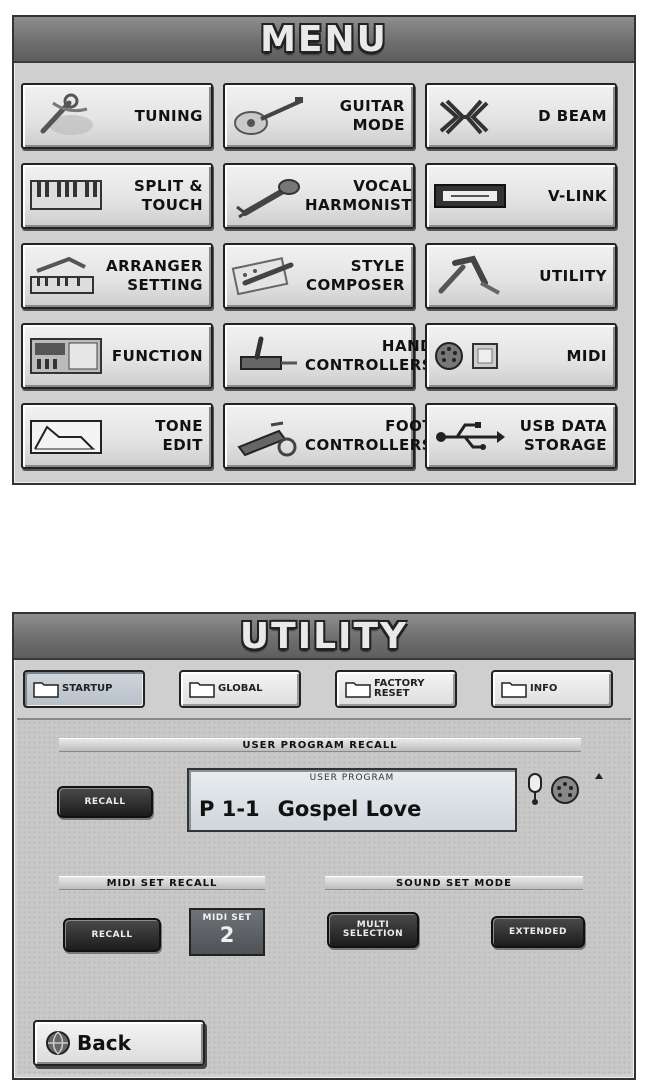 Image resolution: width=646 pixels, height=1088 pixels. What do you see at coordinates (324, 690) in the screenshot?
I see `utility-tabs: STARTUP GLOBAL FACTORY RESET INFO` at bounding box center [324, 690].